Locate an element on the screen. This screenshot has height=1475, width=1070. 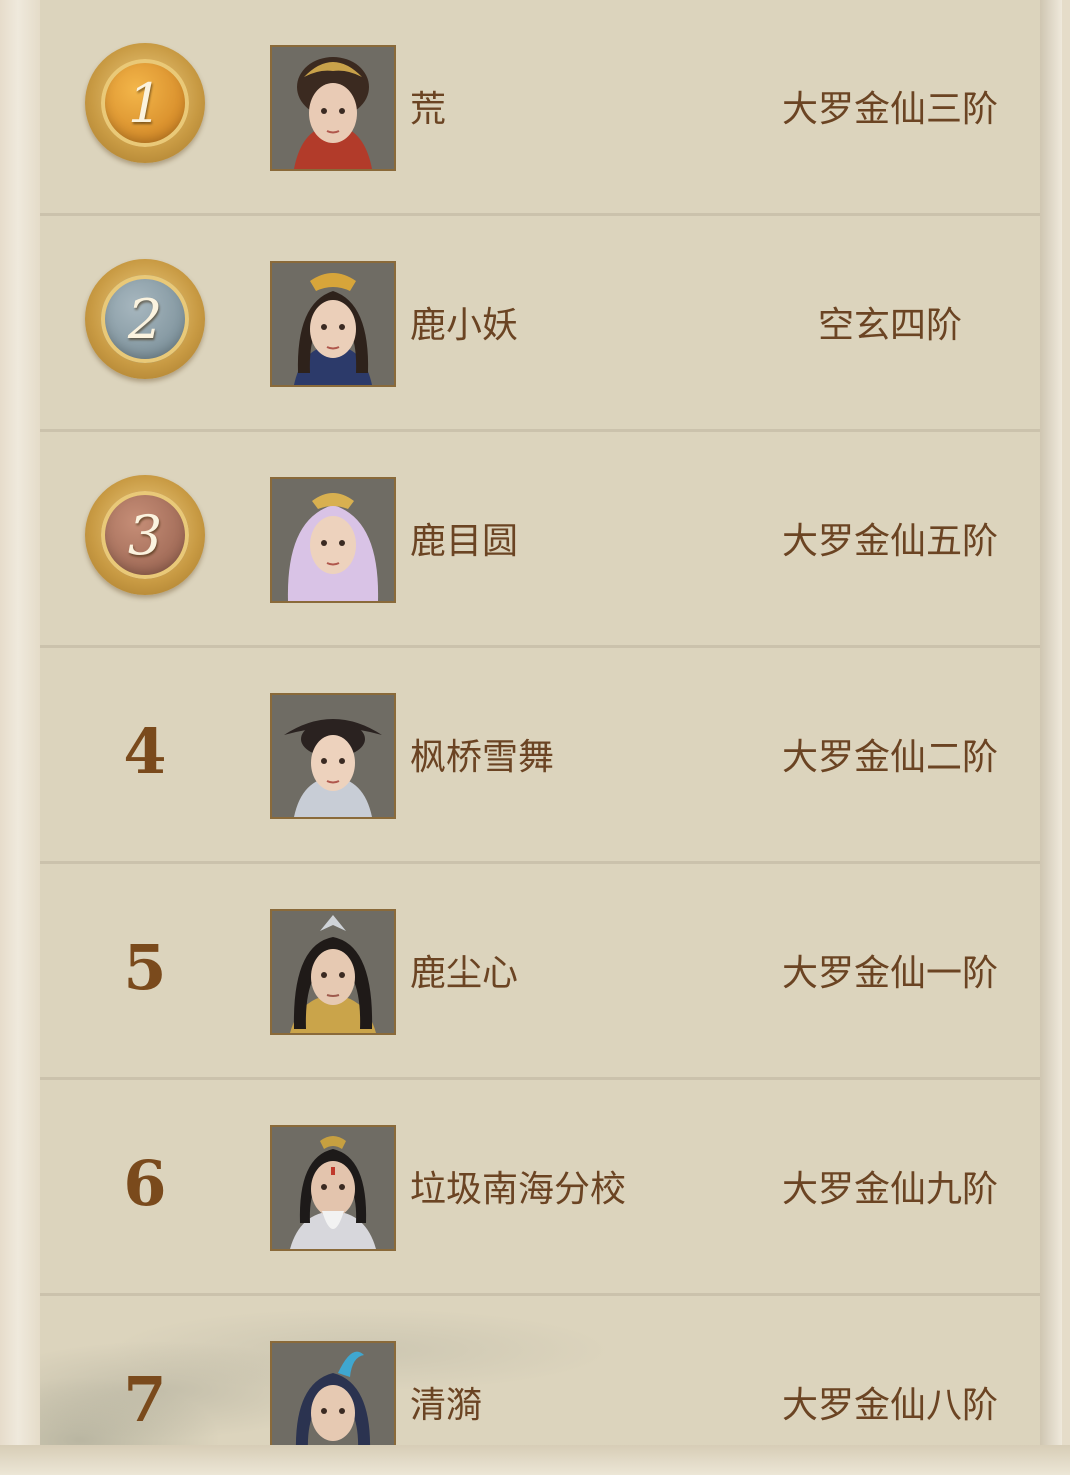
silver-medal-icon: 2 is located at coordinates (145, 319).